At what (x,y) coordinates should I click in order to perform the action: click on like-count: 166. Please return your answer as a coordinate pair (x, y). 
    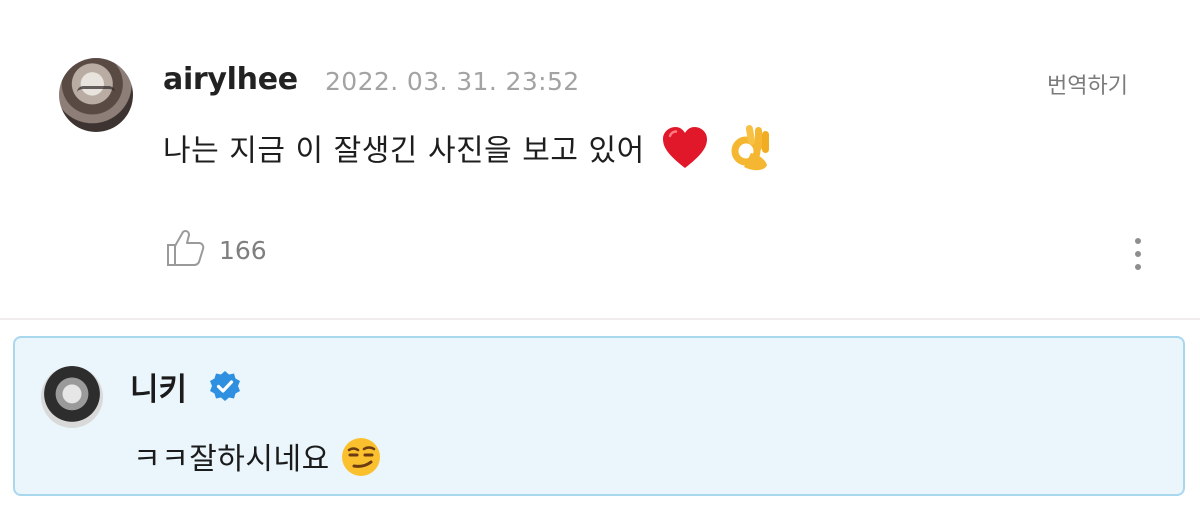
    Looking at the image, I should click on (243, 250).